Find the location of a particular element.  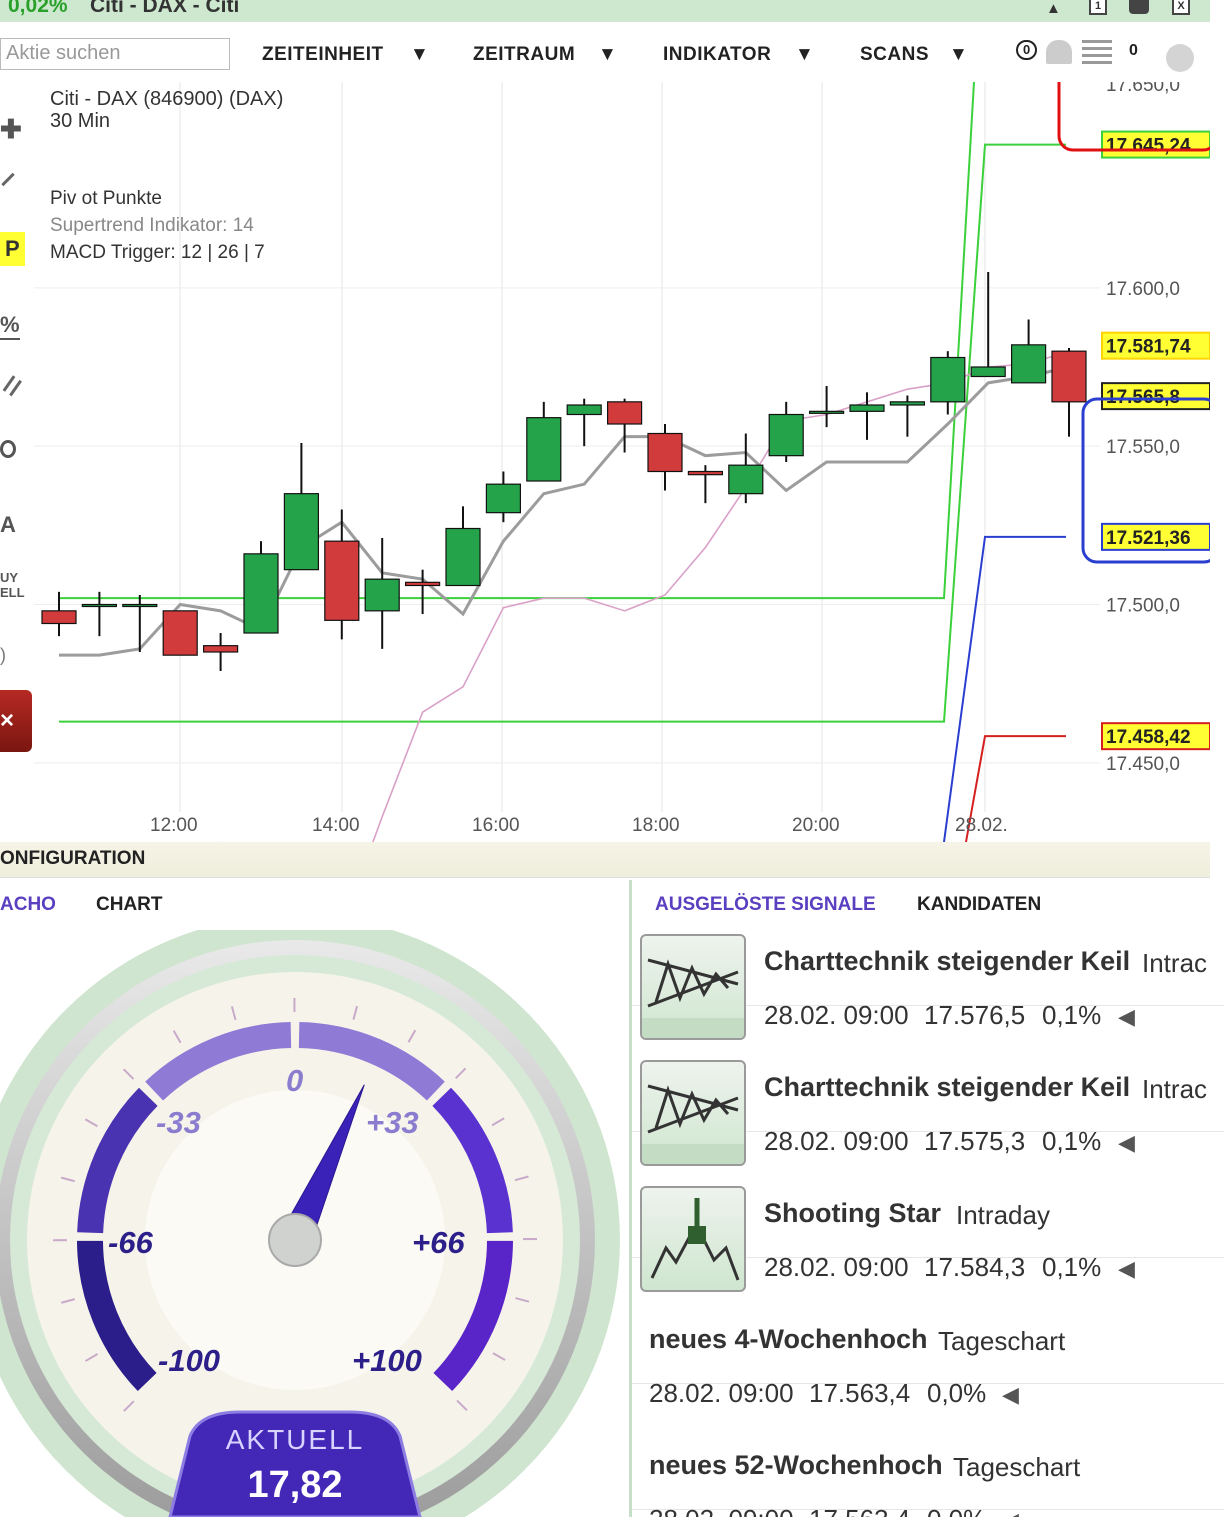

price-tag: 17.581,74 is located at coordinates (1155, 345).